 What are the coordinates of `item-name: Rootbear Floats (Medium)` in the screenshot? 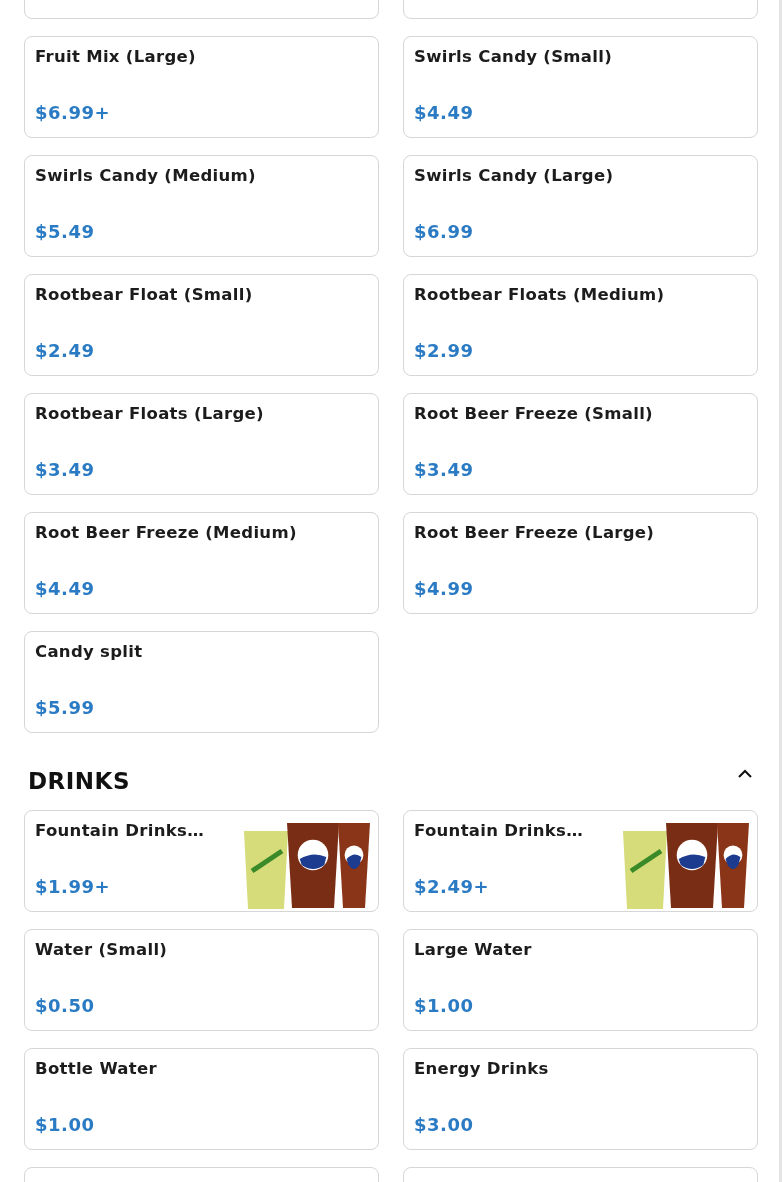 It's located at (540, 294).